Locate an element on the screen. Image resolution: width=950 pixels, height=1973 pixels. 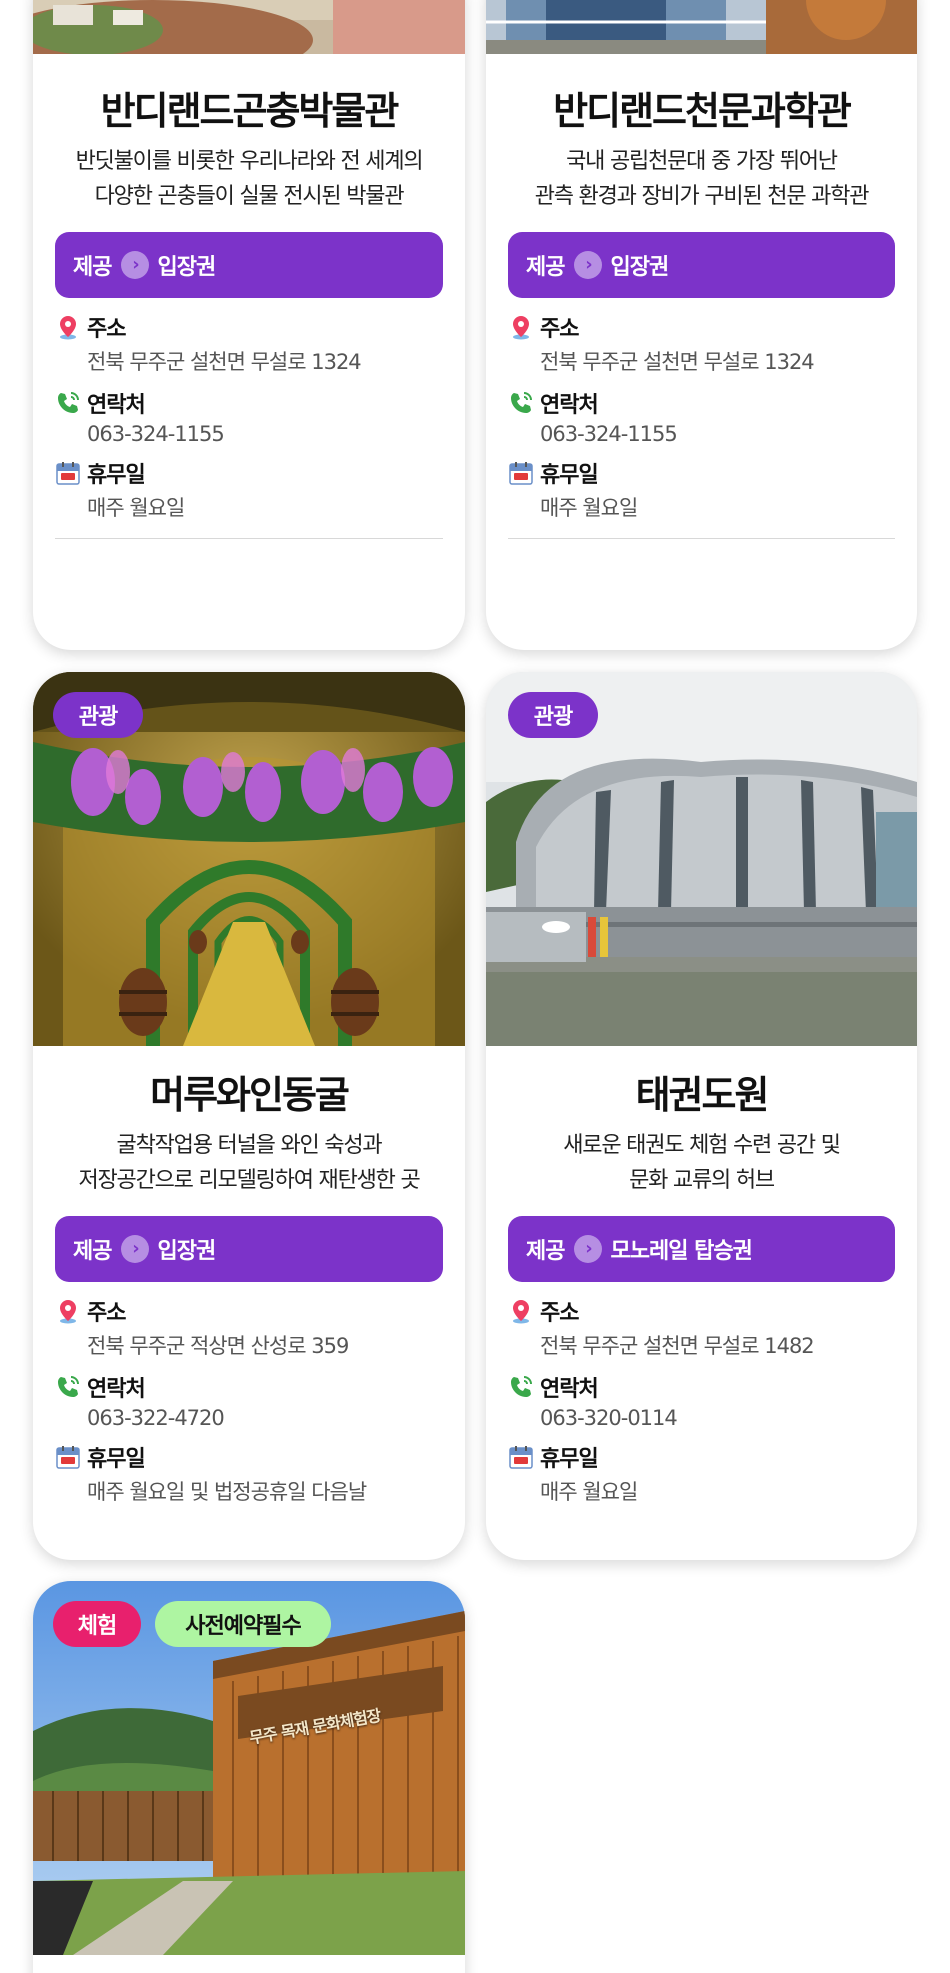
reservation-required-tag: 사전예약필수 is located at coordinates (243, 1624).